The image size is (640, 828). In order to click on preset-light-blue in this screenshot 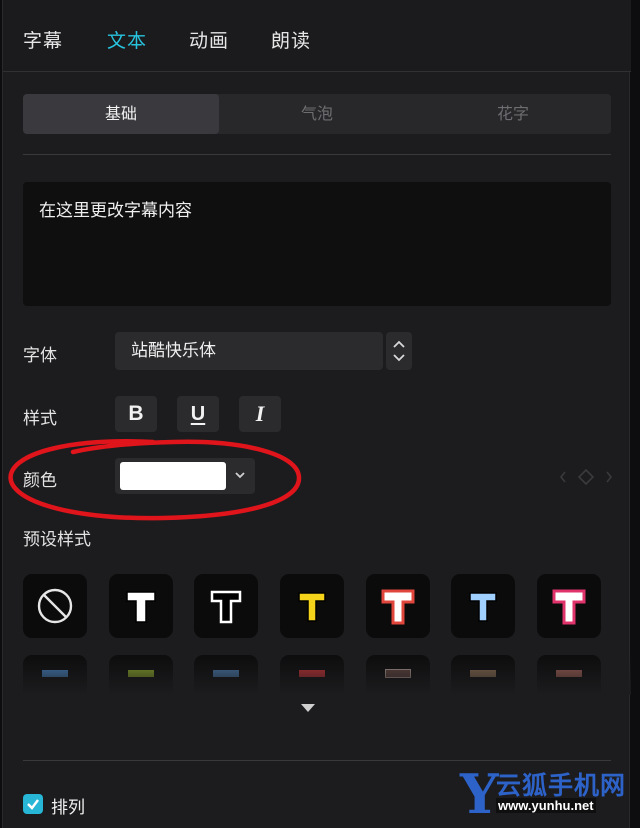, I will do `click(483, 606)`.